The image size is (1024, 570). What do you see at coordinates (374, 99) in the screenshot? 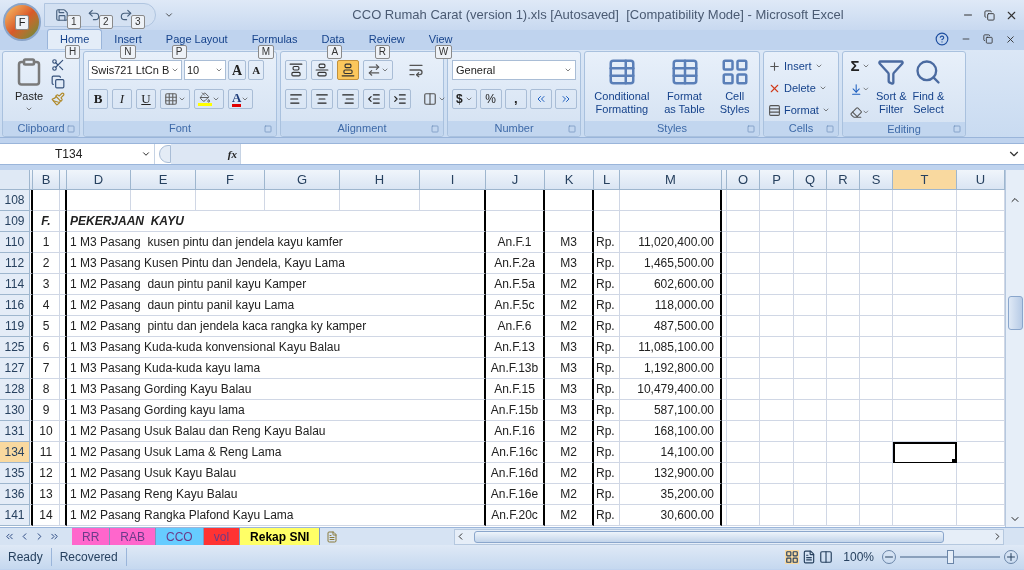
I see `decrease-indent-button` at bounding box center [374, 99].